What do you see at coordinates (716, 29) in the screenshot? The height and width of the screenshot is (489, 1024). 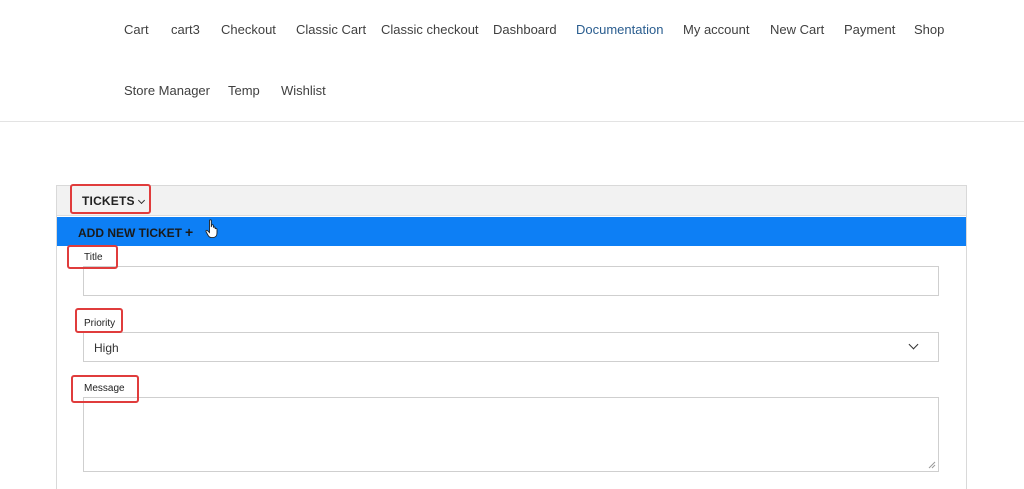 I see `nav-item-my-account: My account` at bounding box center [716, 29].